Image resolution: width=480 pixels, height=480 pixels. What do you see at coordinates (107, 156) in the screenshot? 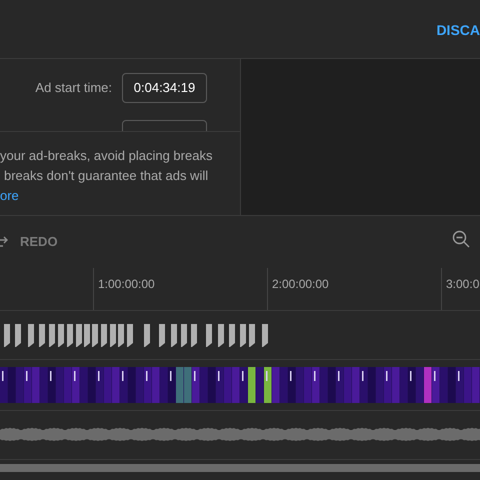
I see `info-text: your ad-breaks, avoid placing breaks` at bounding box center [107, 156].